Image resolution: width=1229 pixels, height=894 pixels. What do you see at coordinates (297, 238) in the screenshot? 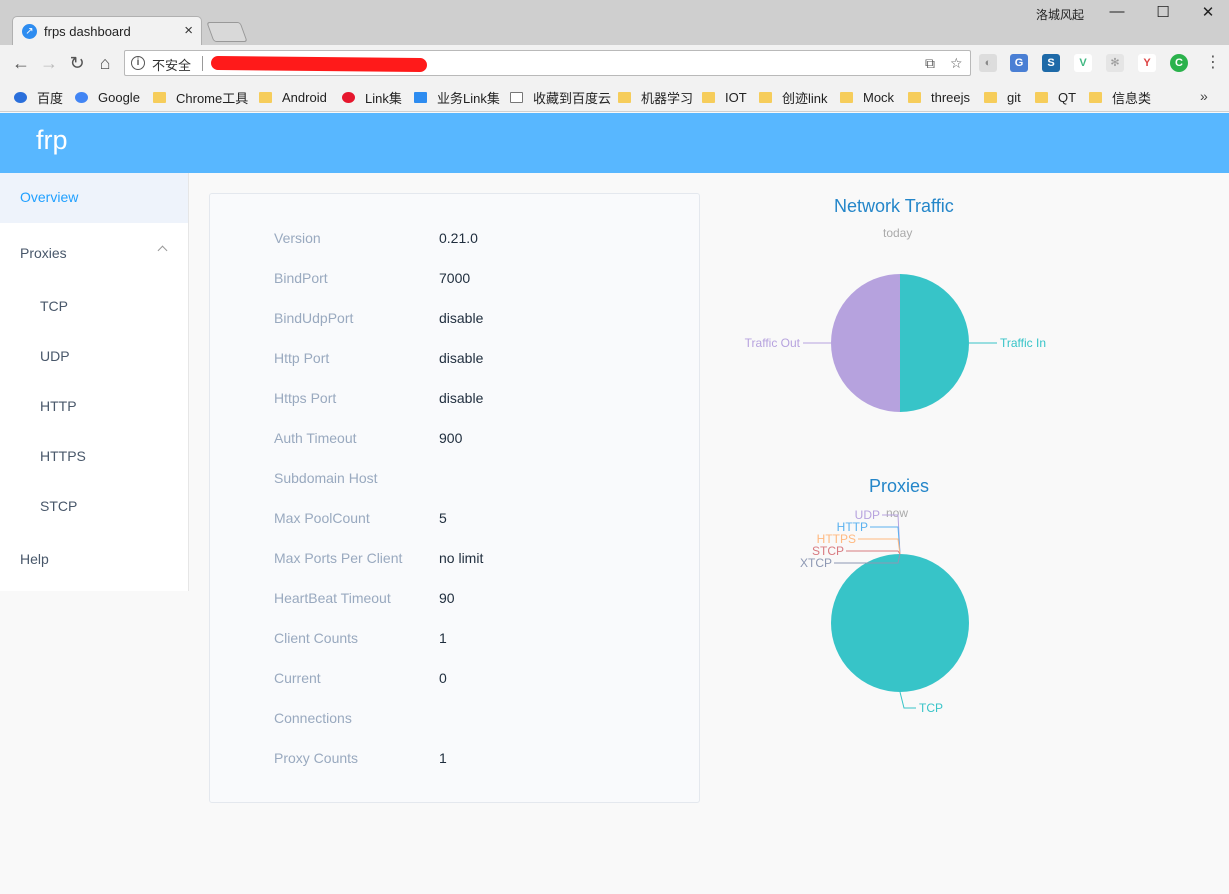
I see `info-label: Version` at bounding box center [297, 238].